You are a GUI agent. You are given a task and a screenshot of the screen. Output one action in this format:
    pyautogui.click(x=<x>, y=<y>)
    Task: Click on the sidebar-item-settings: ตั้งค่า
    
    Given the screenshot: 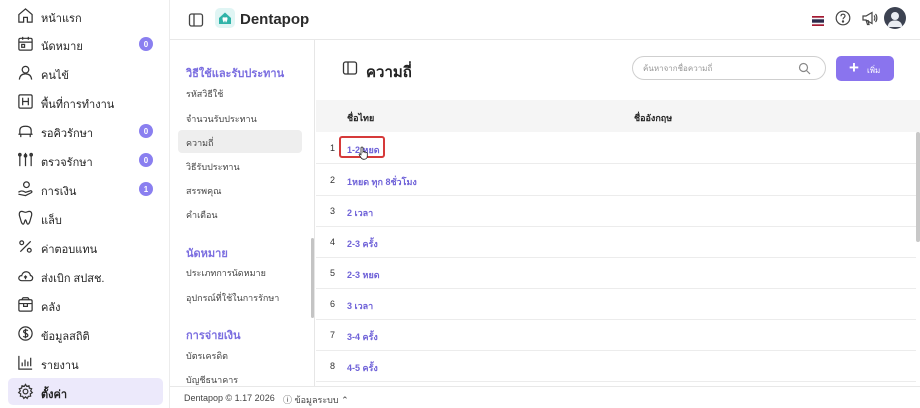 What is the action you would take?
    pyautogui.click(x=85, y=391)
    